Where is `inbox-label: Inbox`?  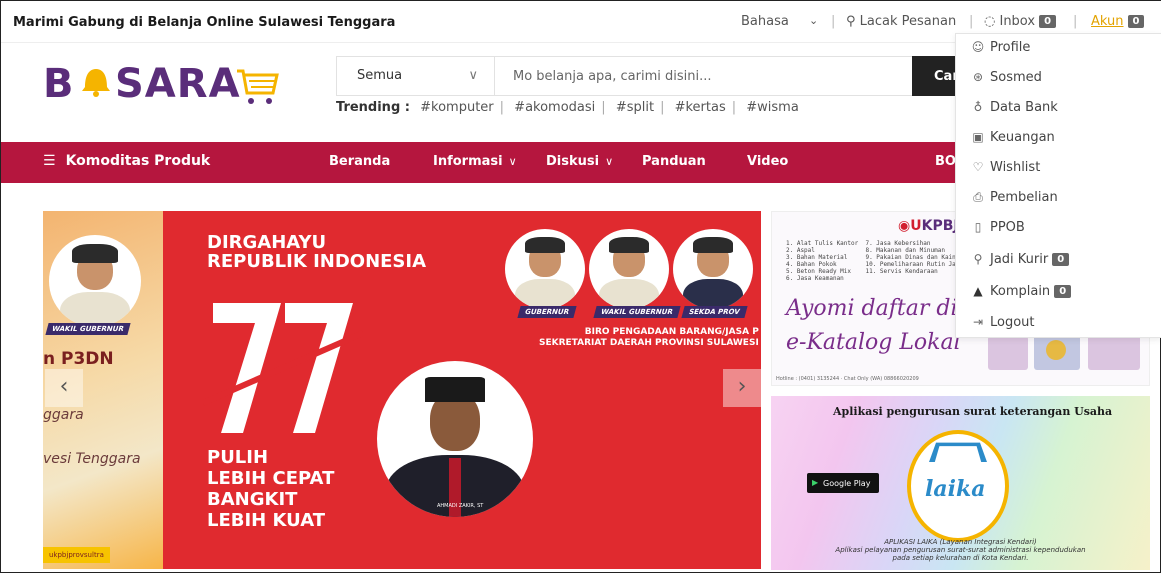
inbox-label: Inbox is located at coordinates (1017, 21).